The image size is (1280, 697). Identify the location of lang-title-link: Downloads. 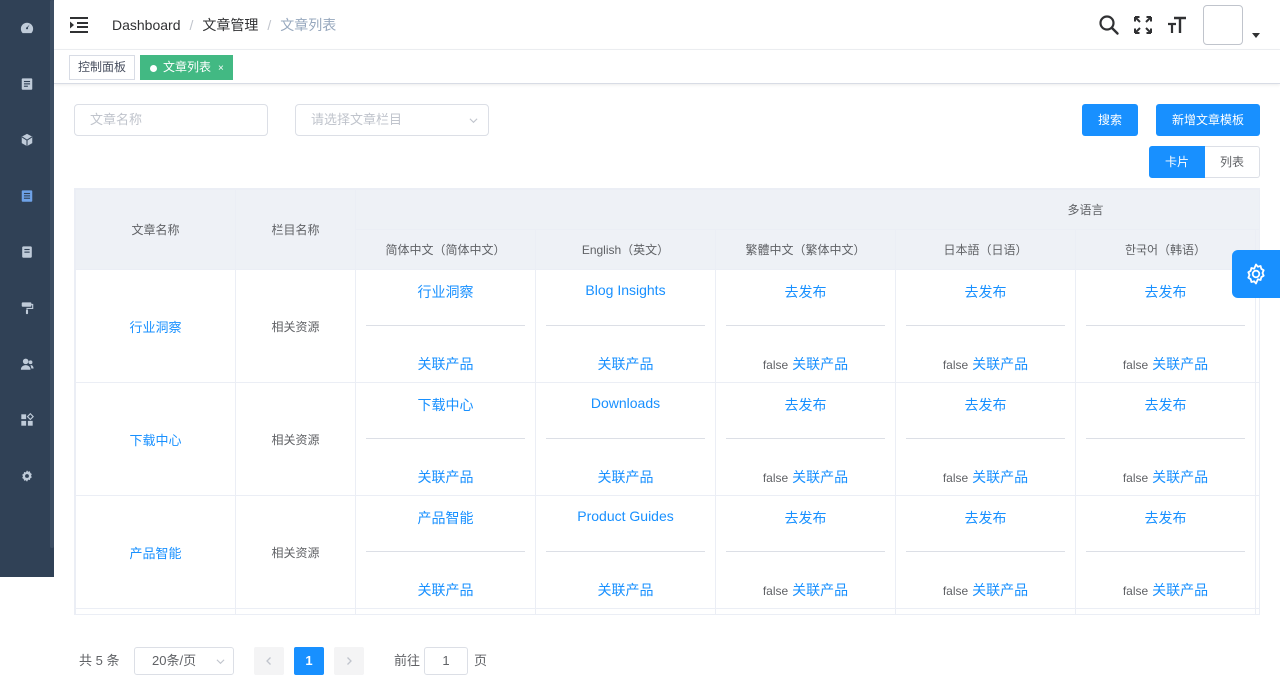
(625, 403).